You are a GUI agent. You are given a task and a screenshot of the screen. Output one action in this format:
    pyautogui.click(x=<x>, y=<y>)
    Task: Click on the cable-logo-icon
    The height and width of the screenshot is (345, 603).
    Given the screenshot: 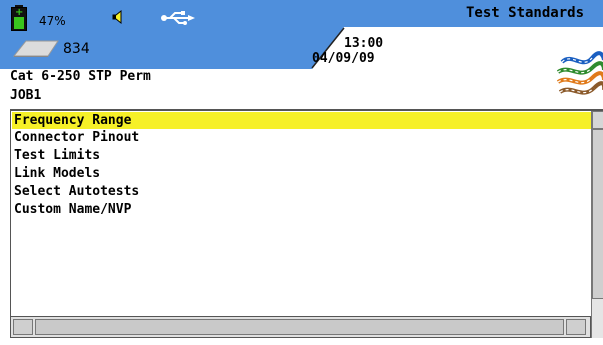 What is the action you would take?
    pyautogui.click(x=579, y=72)
    